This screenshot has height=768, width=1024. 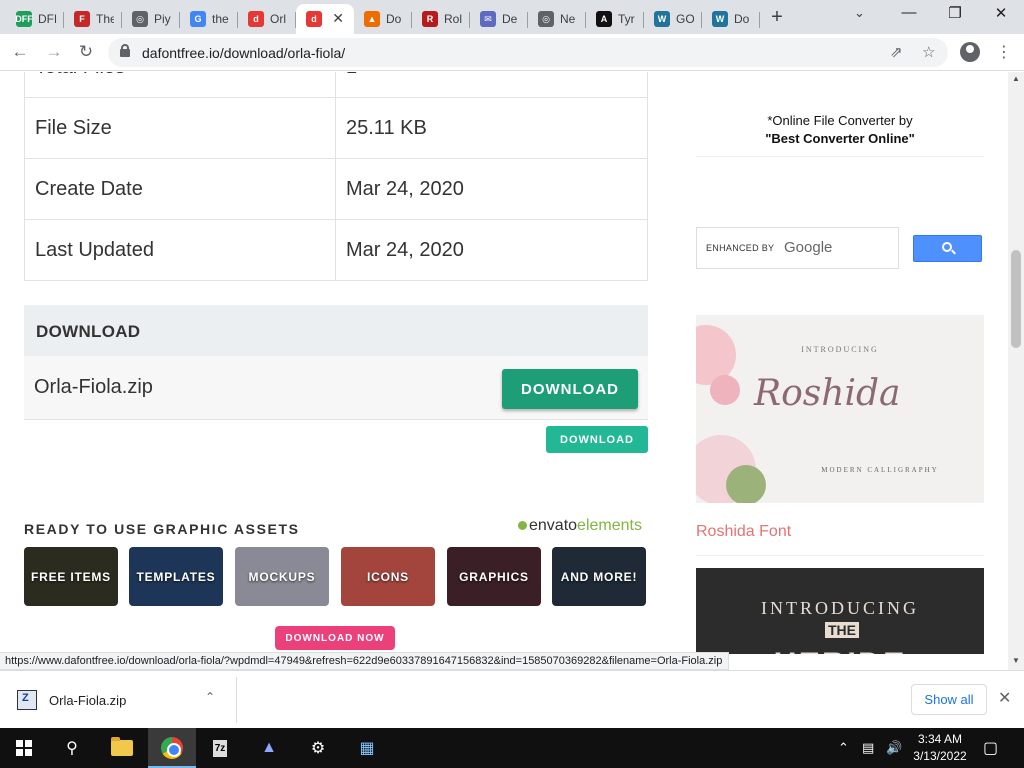 What do you see at coordinates (955, 13) in the screenshot?
I see `restore-button: ❐` at bounding box center [955, 13].